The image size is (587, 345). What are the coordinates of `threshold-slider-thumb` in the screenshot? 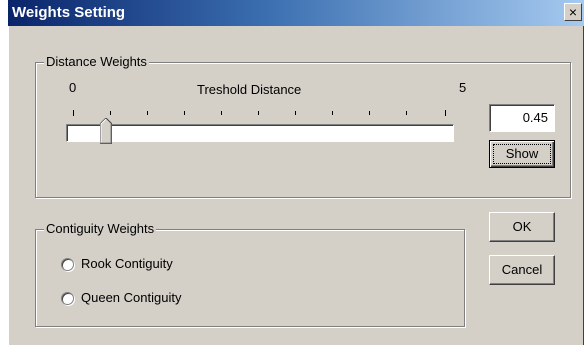 It's located at (106, 131).